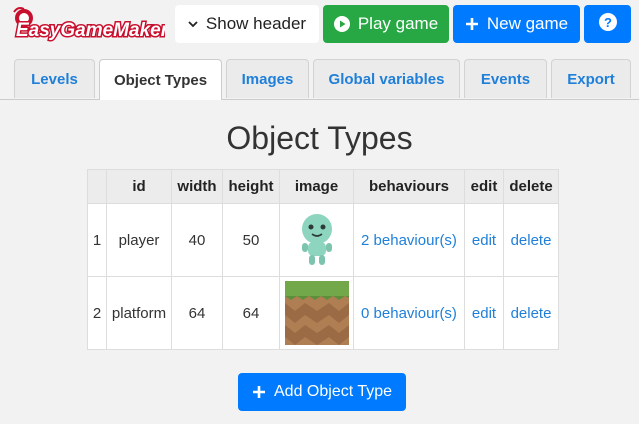 The image size is (639, 424). Describe the element at coordinates (256, 23) in the screenshot. I see `show-header-label: Show header` at that location.